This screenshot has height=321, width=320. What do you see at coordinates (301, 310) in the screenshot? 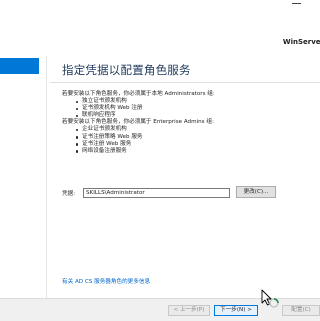
I see `configure-button: 配置(C)` at bounding box center [301, 310].